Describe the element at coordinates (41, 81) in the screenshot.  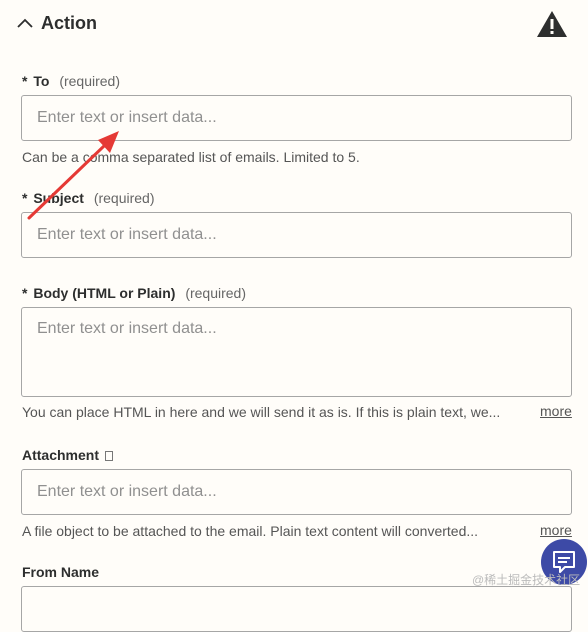
I see `to-label-text: To` at that location.